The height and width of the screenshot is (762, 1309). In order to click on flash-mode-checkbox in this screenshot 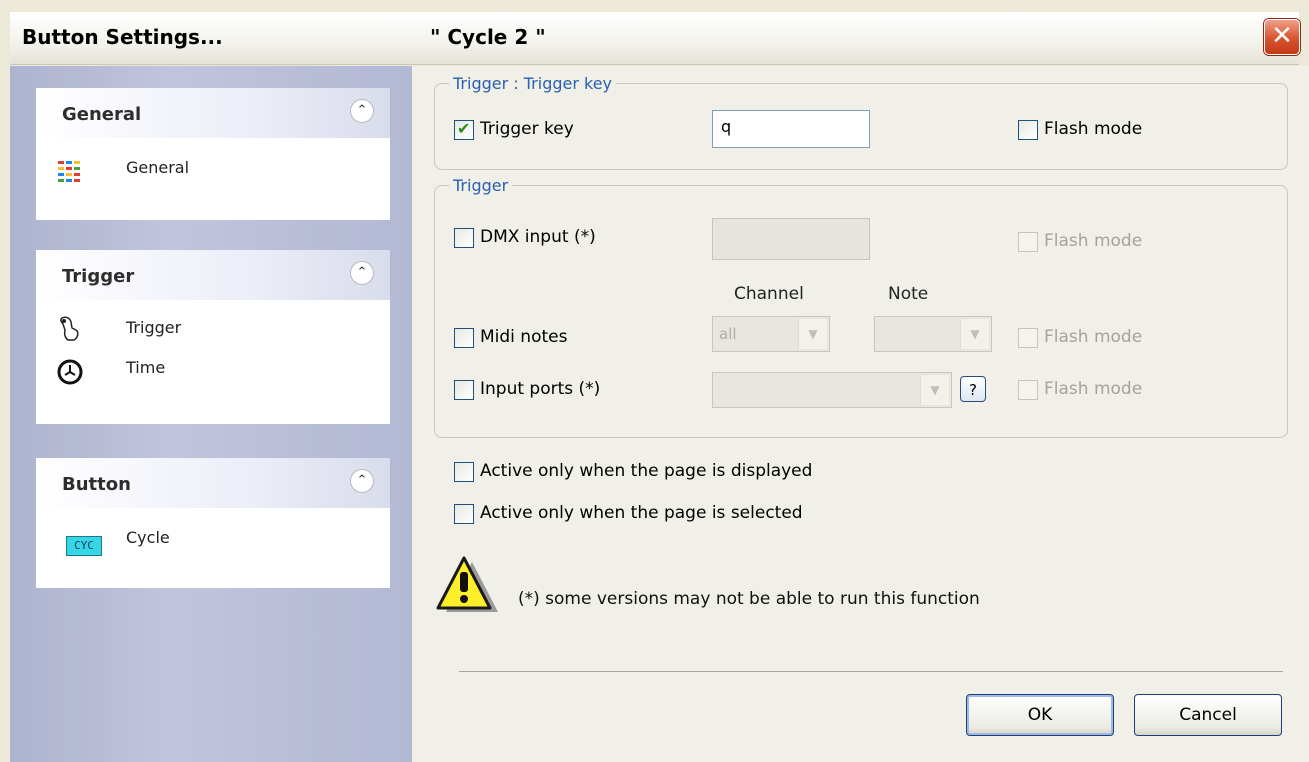, I will do `click(1028, 130)`.